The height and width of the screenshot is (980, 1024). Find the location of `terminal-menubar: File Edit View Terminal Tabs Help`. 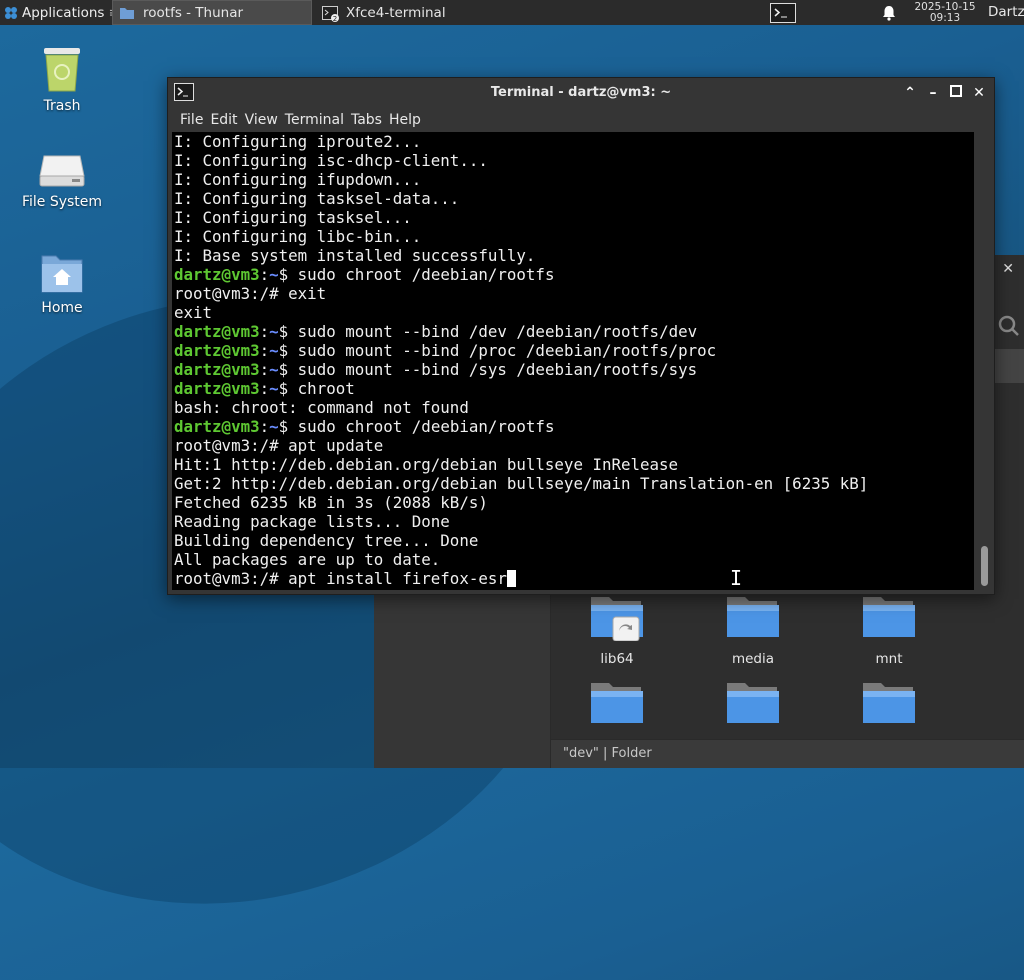

terminal-menubar: File Edit View Terminal Tabs Help is located at coordinates (581, 120).